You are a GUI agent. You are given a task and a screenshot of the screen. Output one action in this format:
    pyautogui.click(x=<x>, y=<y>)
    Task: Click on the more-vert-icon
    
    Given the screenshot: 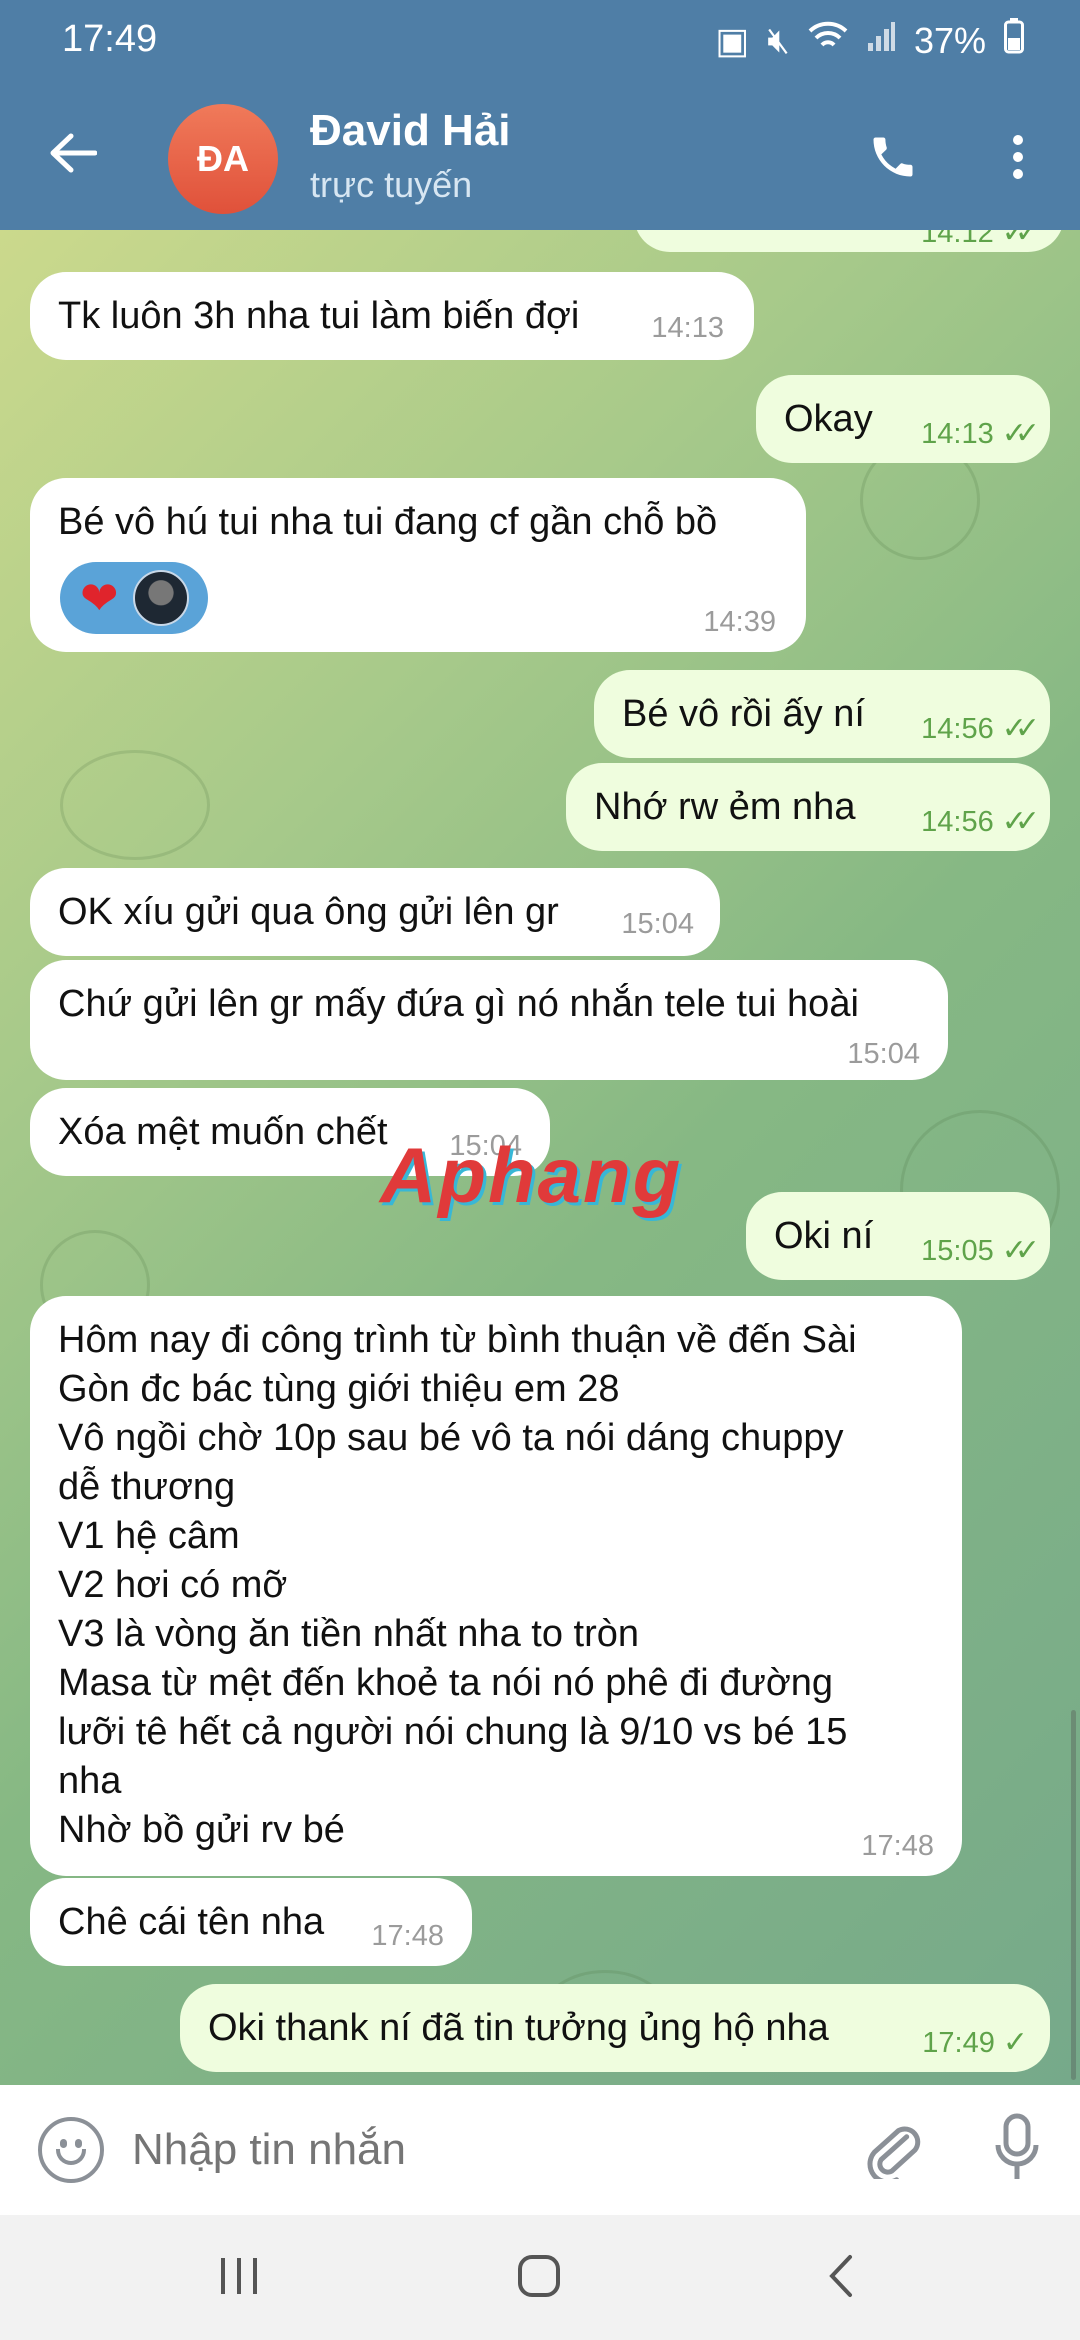 What is the action you would take?
    pyautogui.click(x=1018, y=159)
    